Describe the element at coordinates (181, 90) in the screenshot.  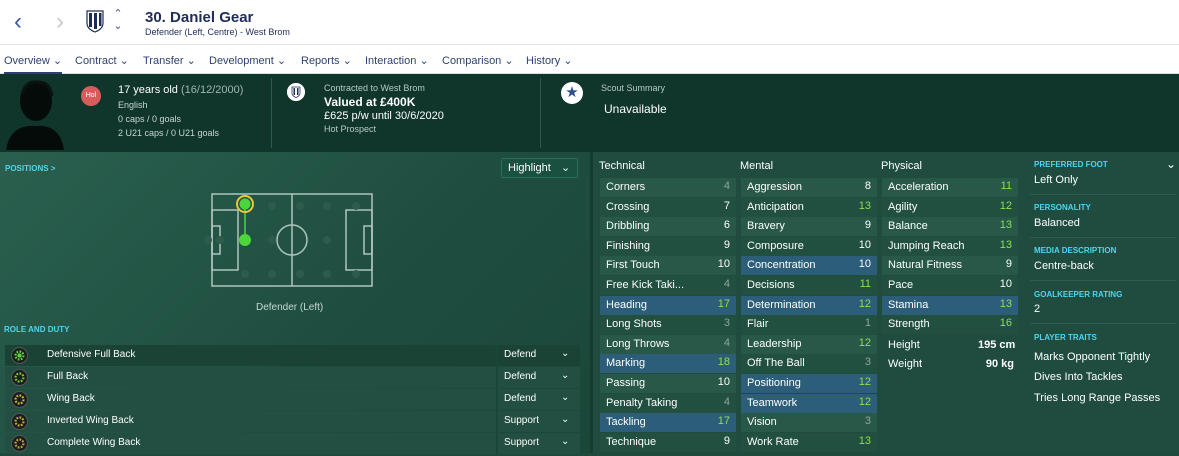
I see `age-dob: 17 years old (16/12/2000)` at that location.